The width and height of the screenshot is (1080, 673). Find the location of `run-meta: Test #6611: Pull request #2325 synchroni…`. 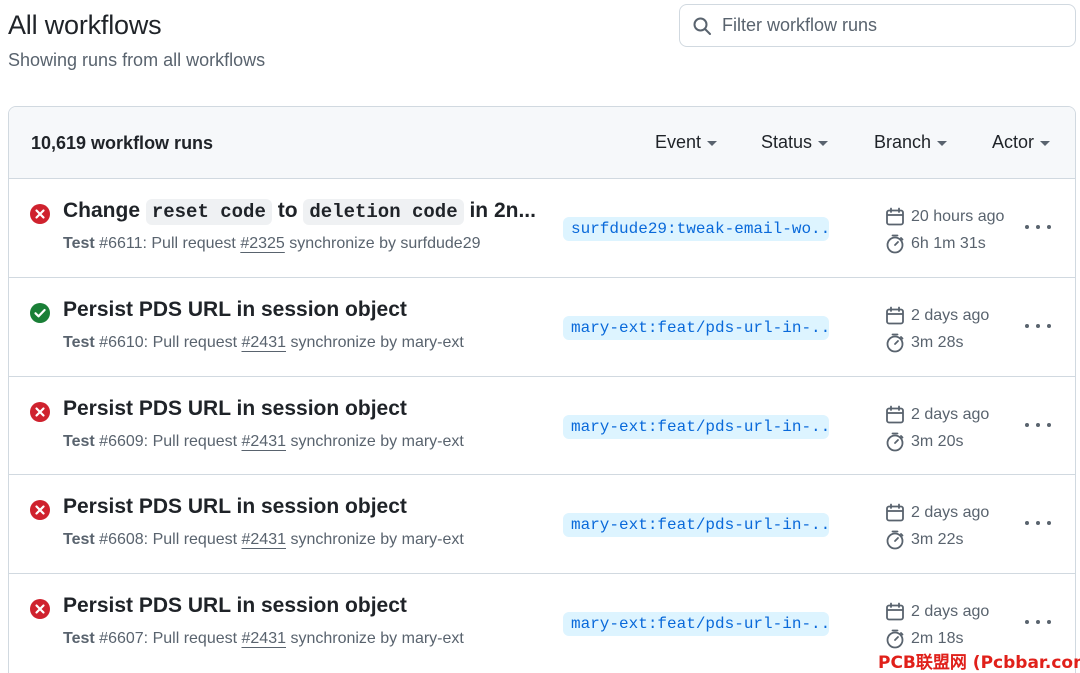

run-meta: Test #6611: Pull request #2325 synchroni… is located at coordinates (271, 244).